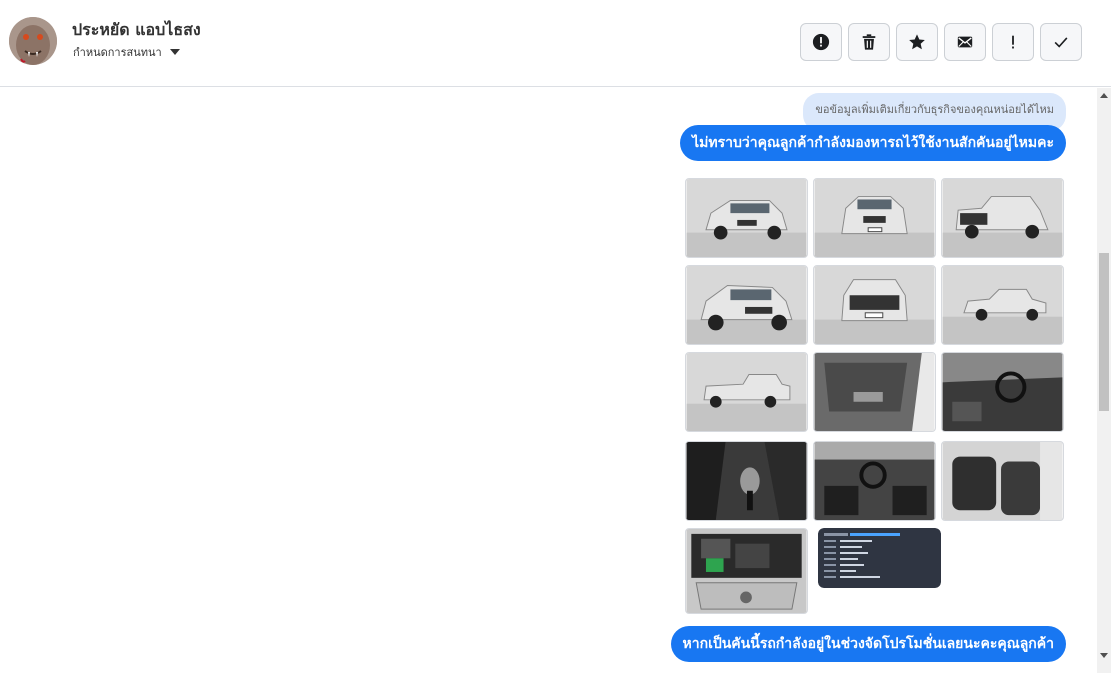 The width and height of the screenshot is (1111, 673). I want to click on mark-unread-button, so click(965, 42).